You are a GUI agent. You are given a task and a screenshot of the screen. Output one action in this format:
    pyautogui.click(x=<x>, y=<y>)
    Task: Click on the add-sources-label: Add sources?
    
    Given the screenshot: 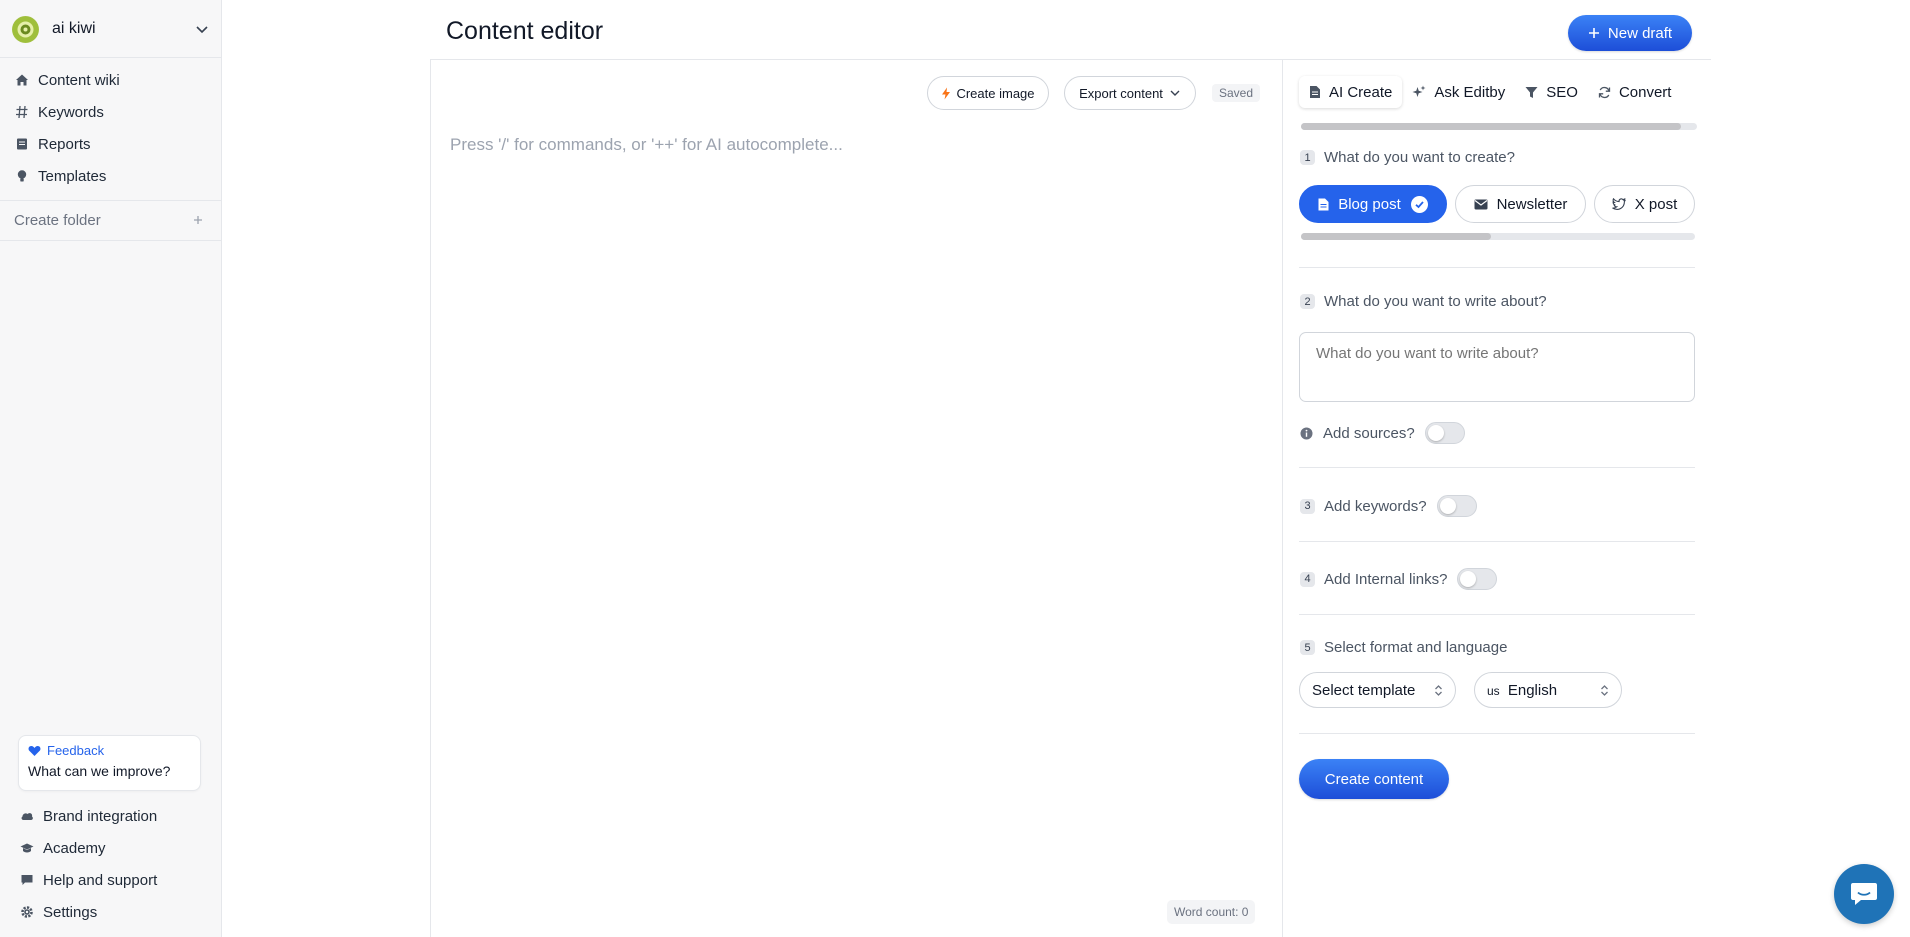 What is the action you would take?
    pyautogui.click(x=1369, y=433)
    